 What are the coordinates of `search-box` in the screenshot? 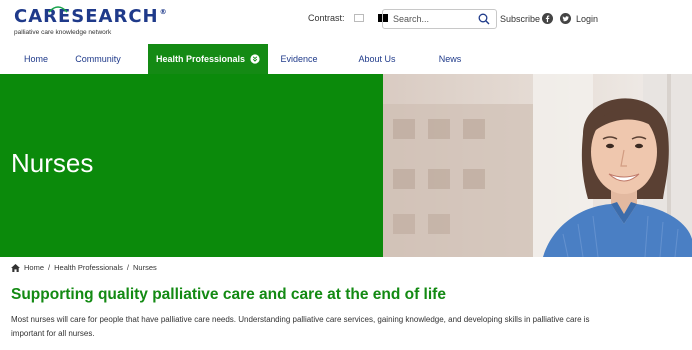 It's located at (439, 19).